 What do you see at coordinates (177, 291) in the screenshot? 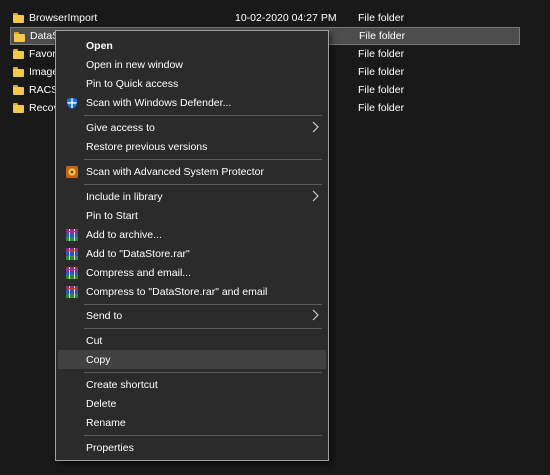
I see `menu-label: Compress to "DataStore.rar" and email` at bounding box center [177, 291].